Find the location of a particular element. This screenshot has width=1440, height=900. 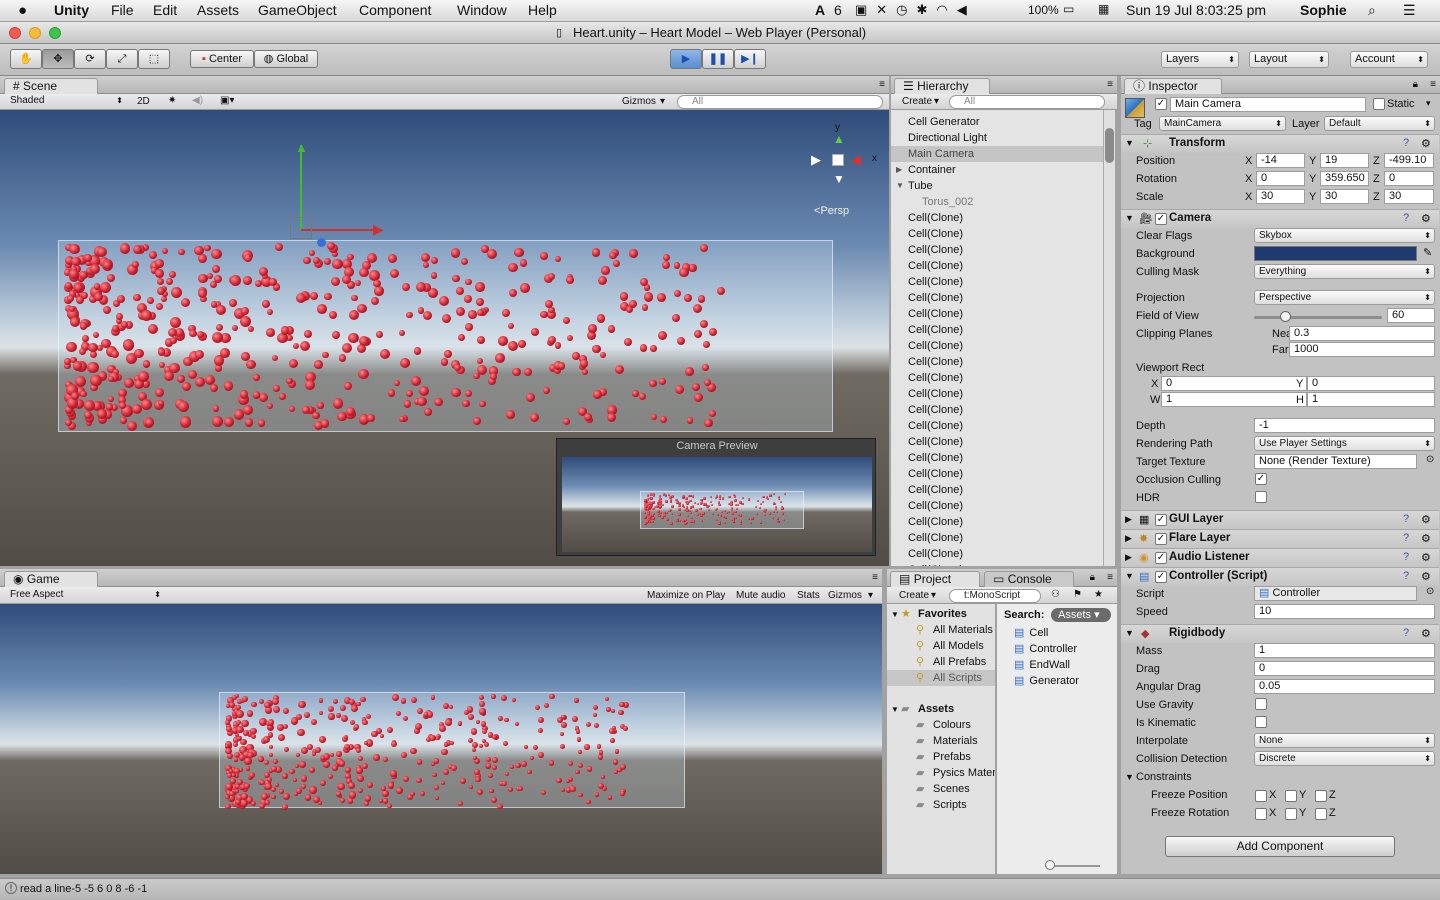

scale-tool-button: ⤢ is located at coordinates (122, 59).